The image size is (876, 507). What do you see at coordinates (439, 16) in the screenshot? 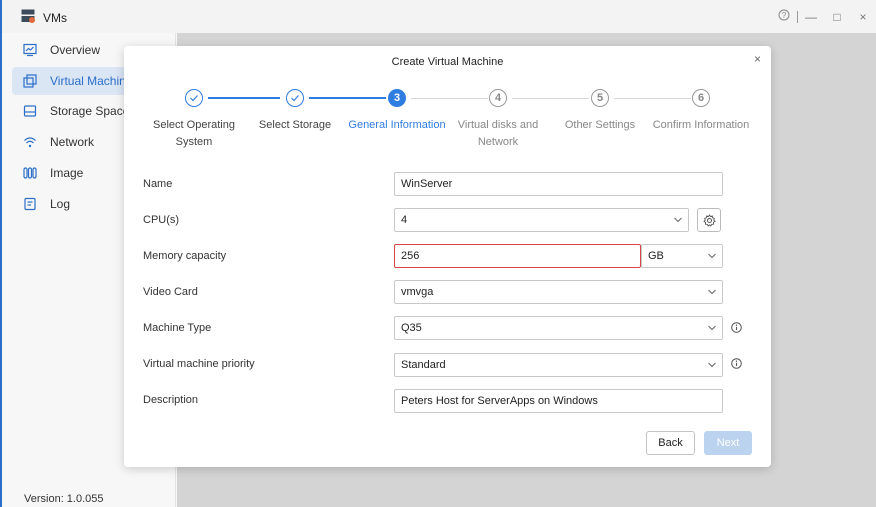
I see `title-bar: VMs ? — □ ×` at bounding box center [439, 16].